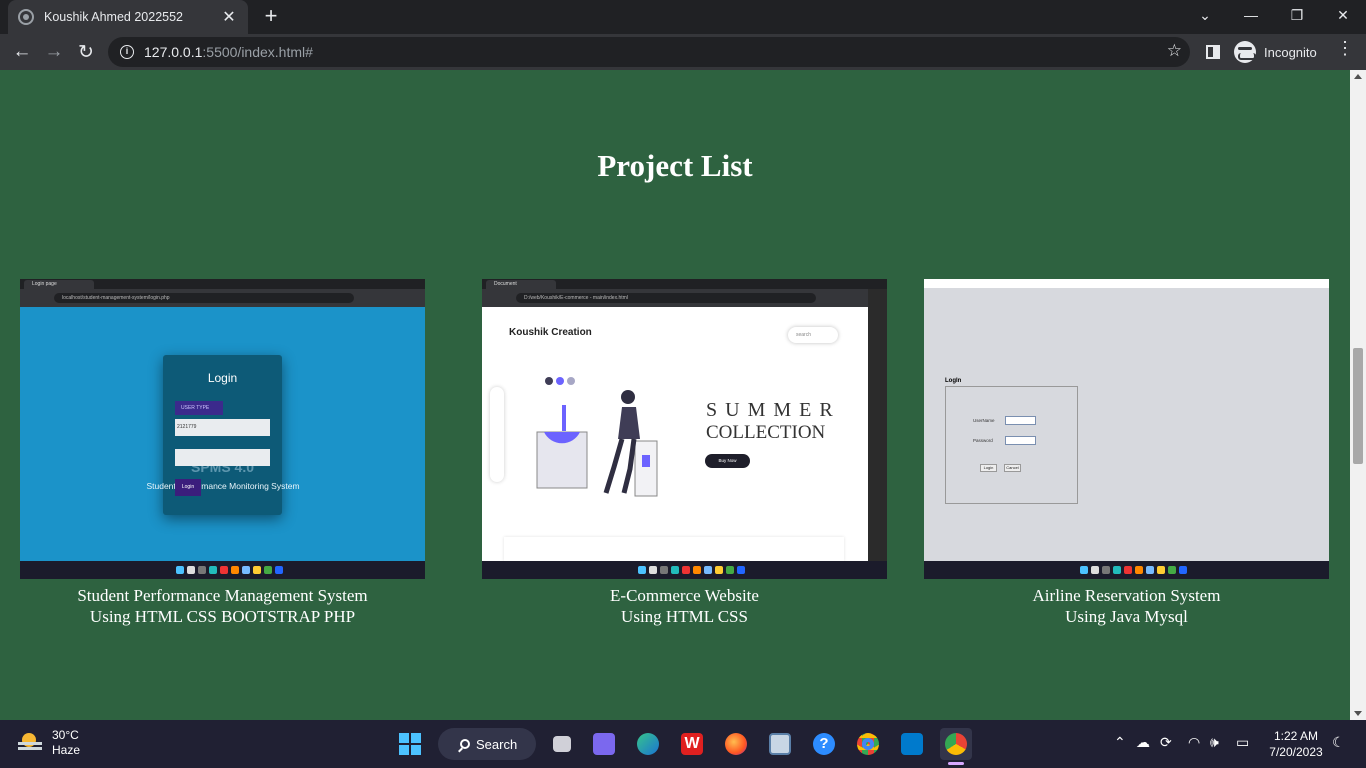 The width and height of the screenshot is (1366, 768). What do you see at coordinates (1358, 76) in the screenshot?
I see `scroll-up-icon` at bounding box center [1358, 76].